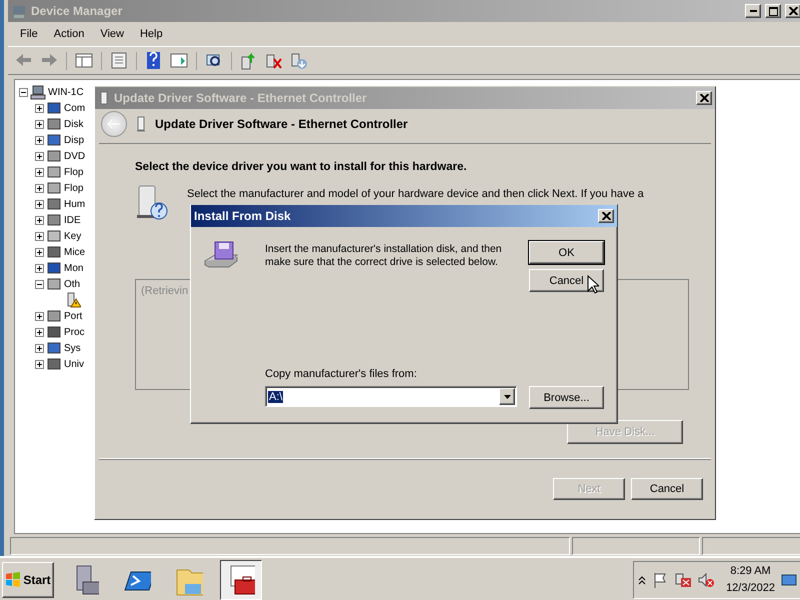  Describe the element at coordinates (507, 396) in the screenshot. I see `dropdown-button` at that location.